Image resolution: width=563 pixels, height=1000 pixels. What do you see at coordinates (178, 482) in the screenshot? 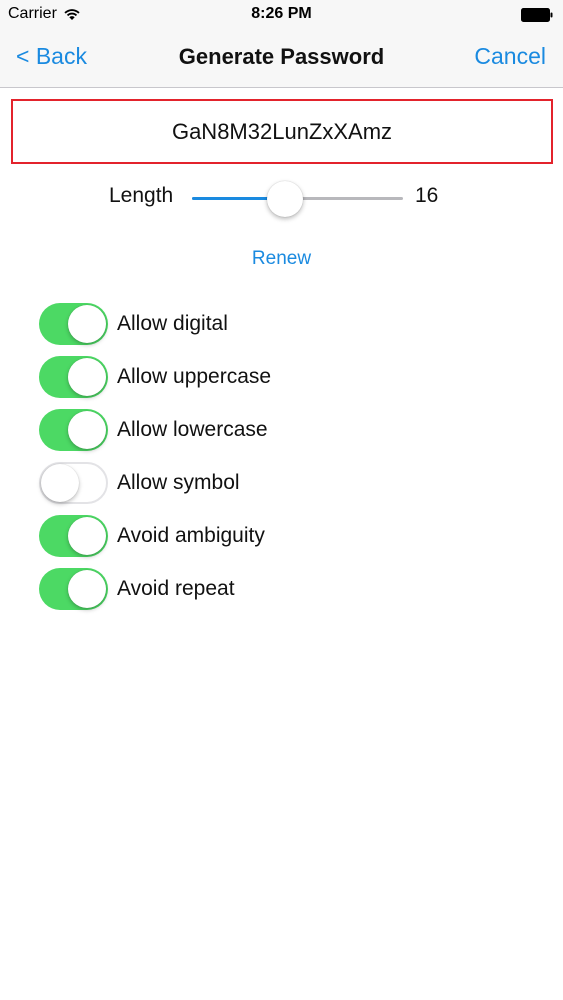
I see `option-label: Allow symbol` at bounding box center [178, 482].